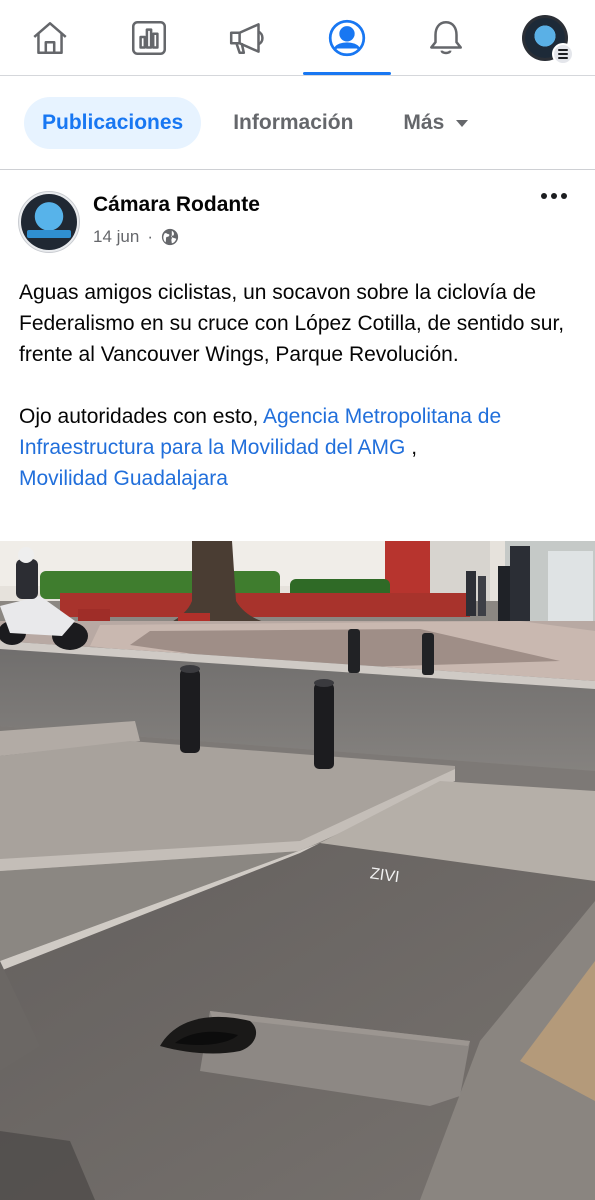 The width and height of the screenshot is (595, 1200). Describe the element at coordinates (297, 221) in the screenshot. I see `post-header: Cámara Rodante 14 jun ·` at that location.